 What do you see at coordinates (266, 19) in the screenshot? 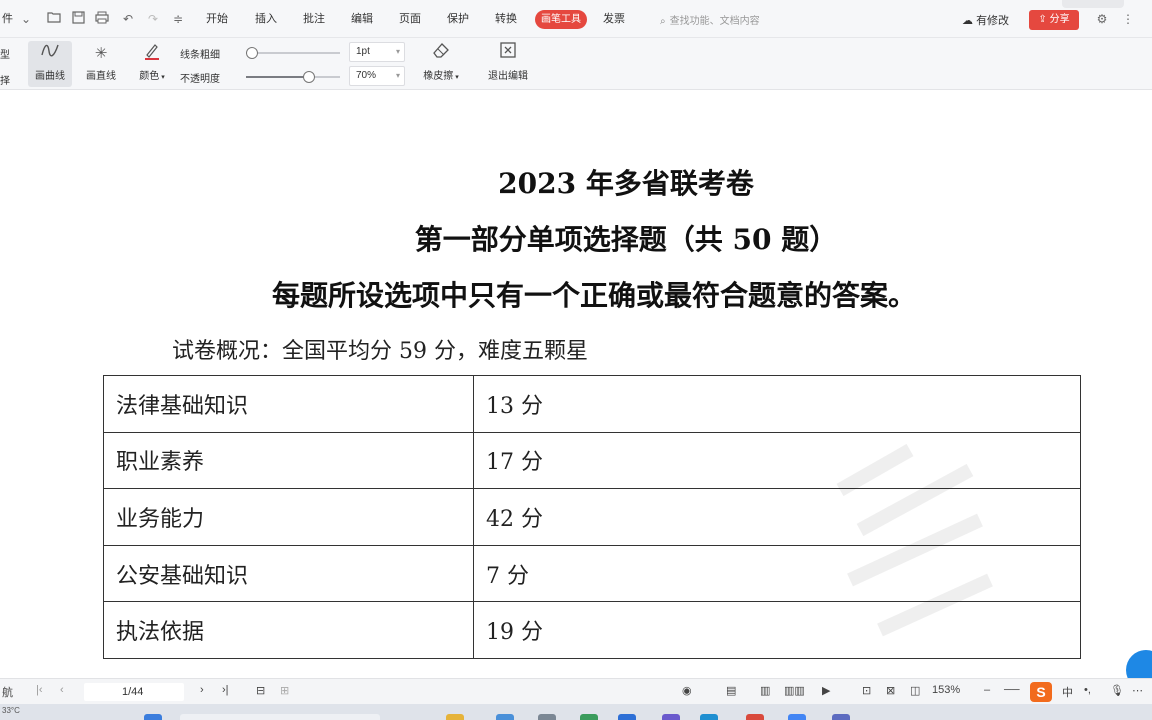
I see `tab-insert: 插入` at bounding box center [266, 19].